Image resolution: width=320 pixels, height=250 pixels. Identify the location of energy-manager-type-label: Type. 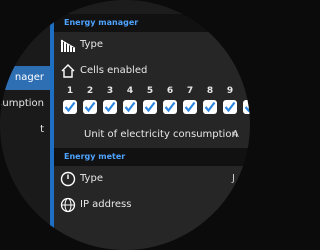
(91, 44).